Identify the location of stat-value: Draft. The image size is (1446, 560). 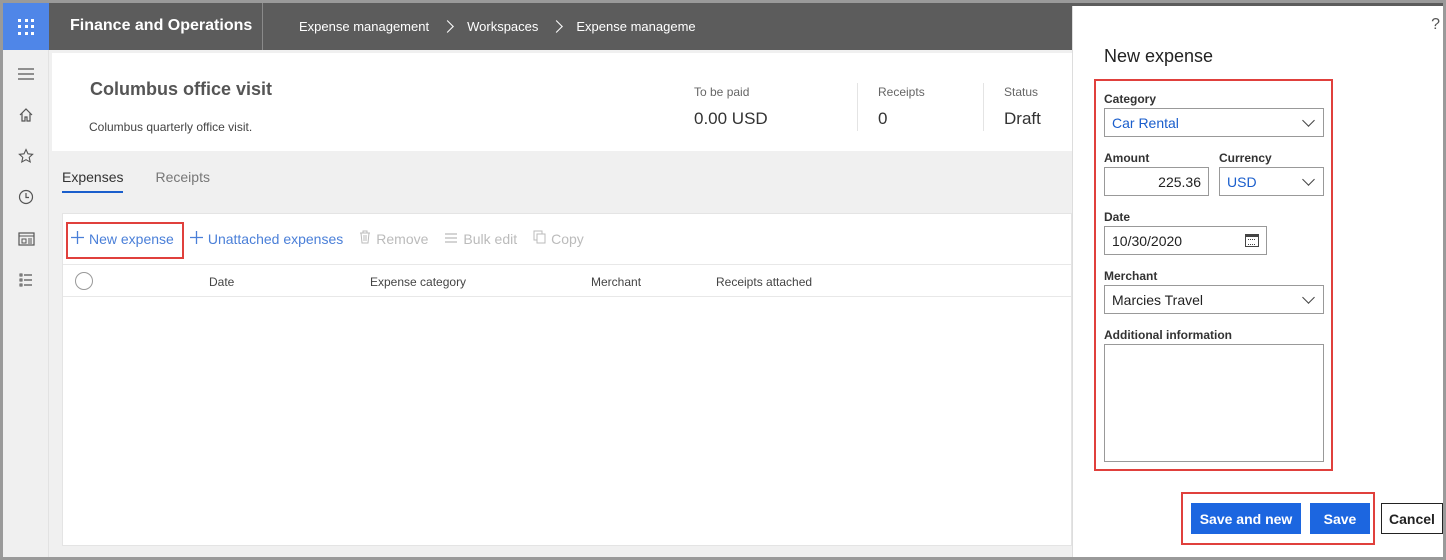
(1022, 118).